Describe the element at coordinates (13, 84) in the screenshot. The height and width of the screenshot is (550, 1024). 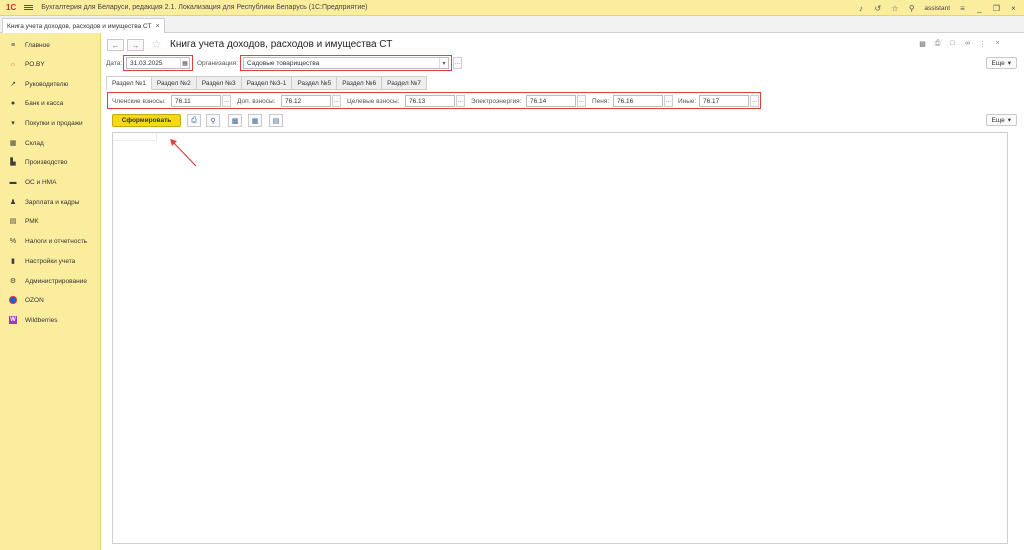
I see `trend-icon: ↗` at that location.